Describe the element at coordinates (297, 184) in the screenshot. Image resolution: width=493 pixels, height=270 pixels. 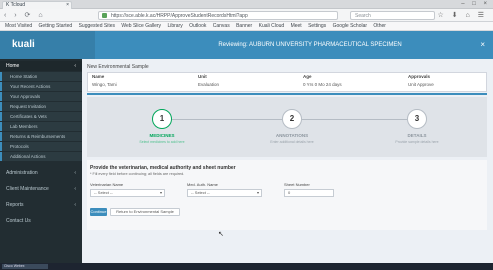
I see `sheet-number-label: Sheet Number` at that location.